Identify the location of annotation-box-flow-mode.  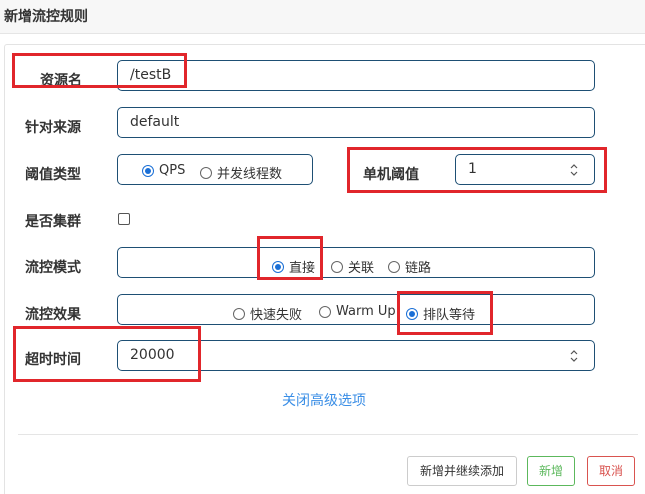
(290, 258).